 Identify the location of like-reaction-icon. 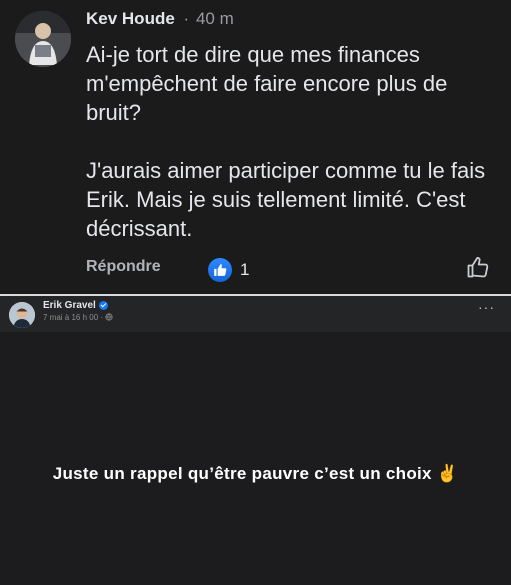
(220, 270).